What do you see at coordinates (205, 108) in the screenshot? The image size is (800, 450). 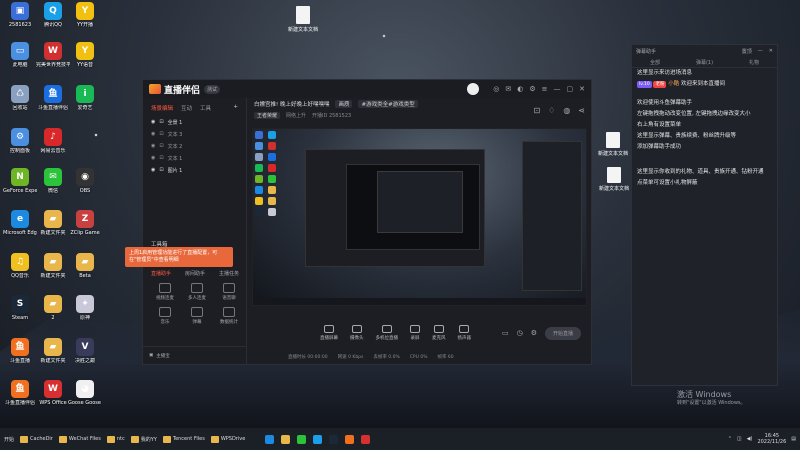 I see `tab-tools: 工具` at bounding box center [205, 108].